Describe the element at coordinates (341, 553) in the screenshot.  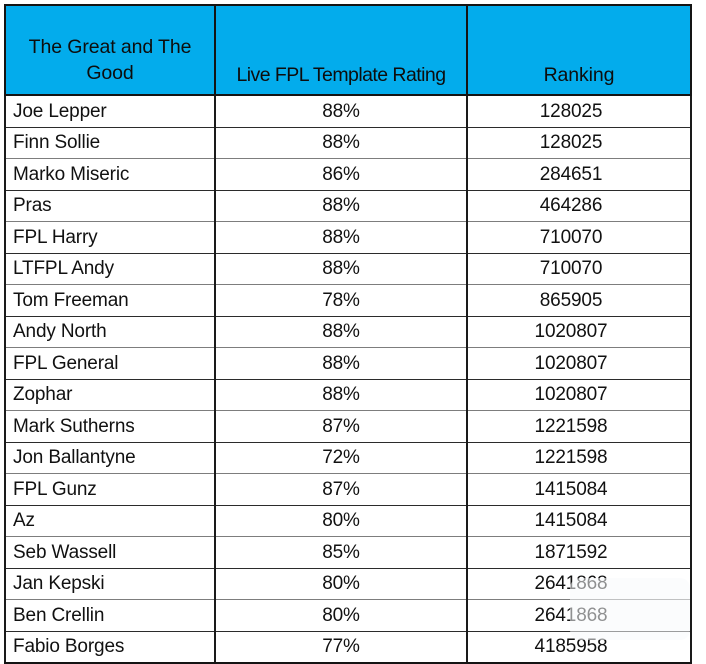
I see `cell-rating: 85%` at that location.